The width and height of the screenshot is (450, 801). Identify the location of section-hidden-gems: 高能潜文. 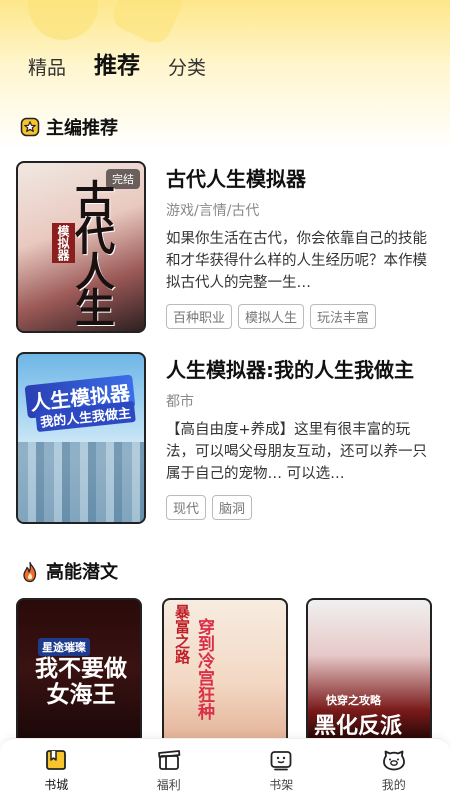
(69, 571).